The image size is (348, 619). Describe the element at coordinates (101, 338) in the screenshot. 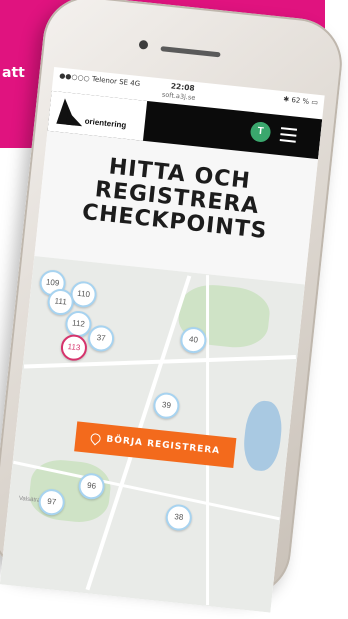

I see `checkpoint-pin: 37` at that location.